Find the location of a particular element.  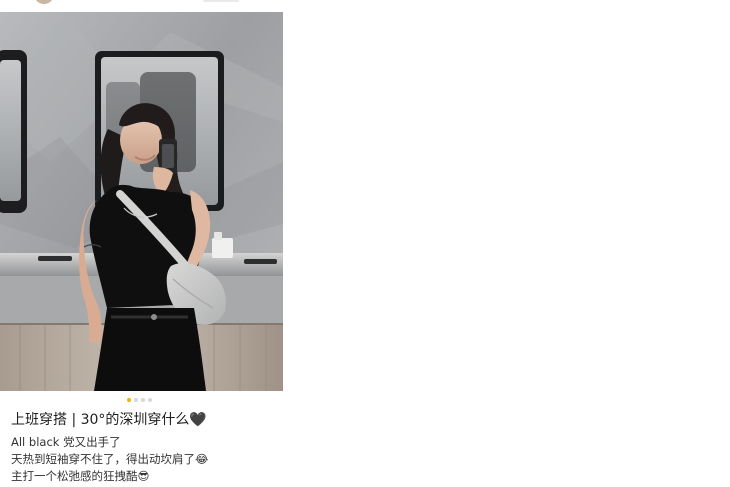

top-action-hint is located at coordinates (221, 1).